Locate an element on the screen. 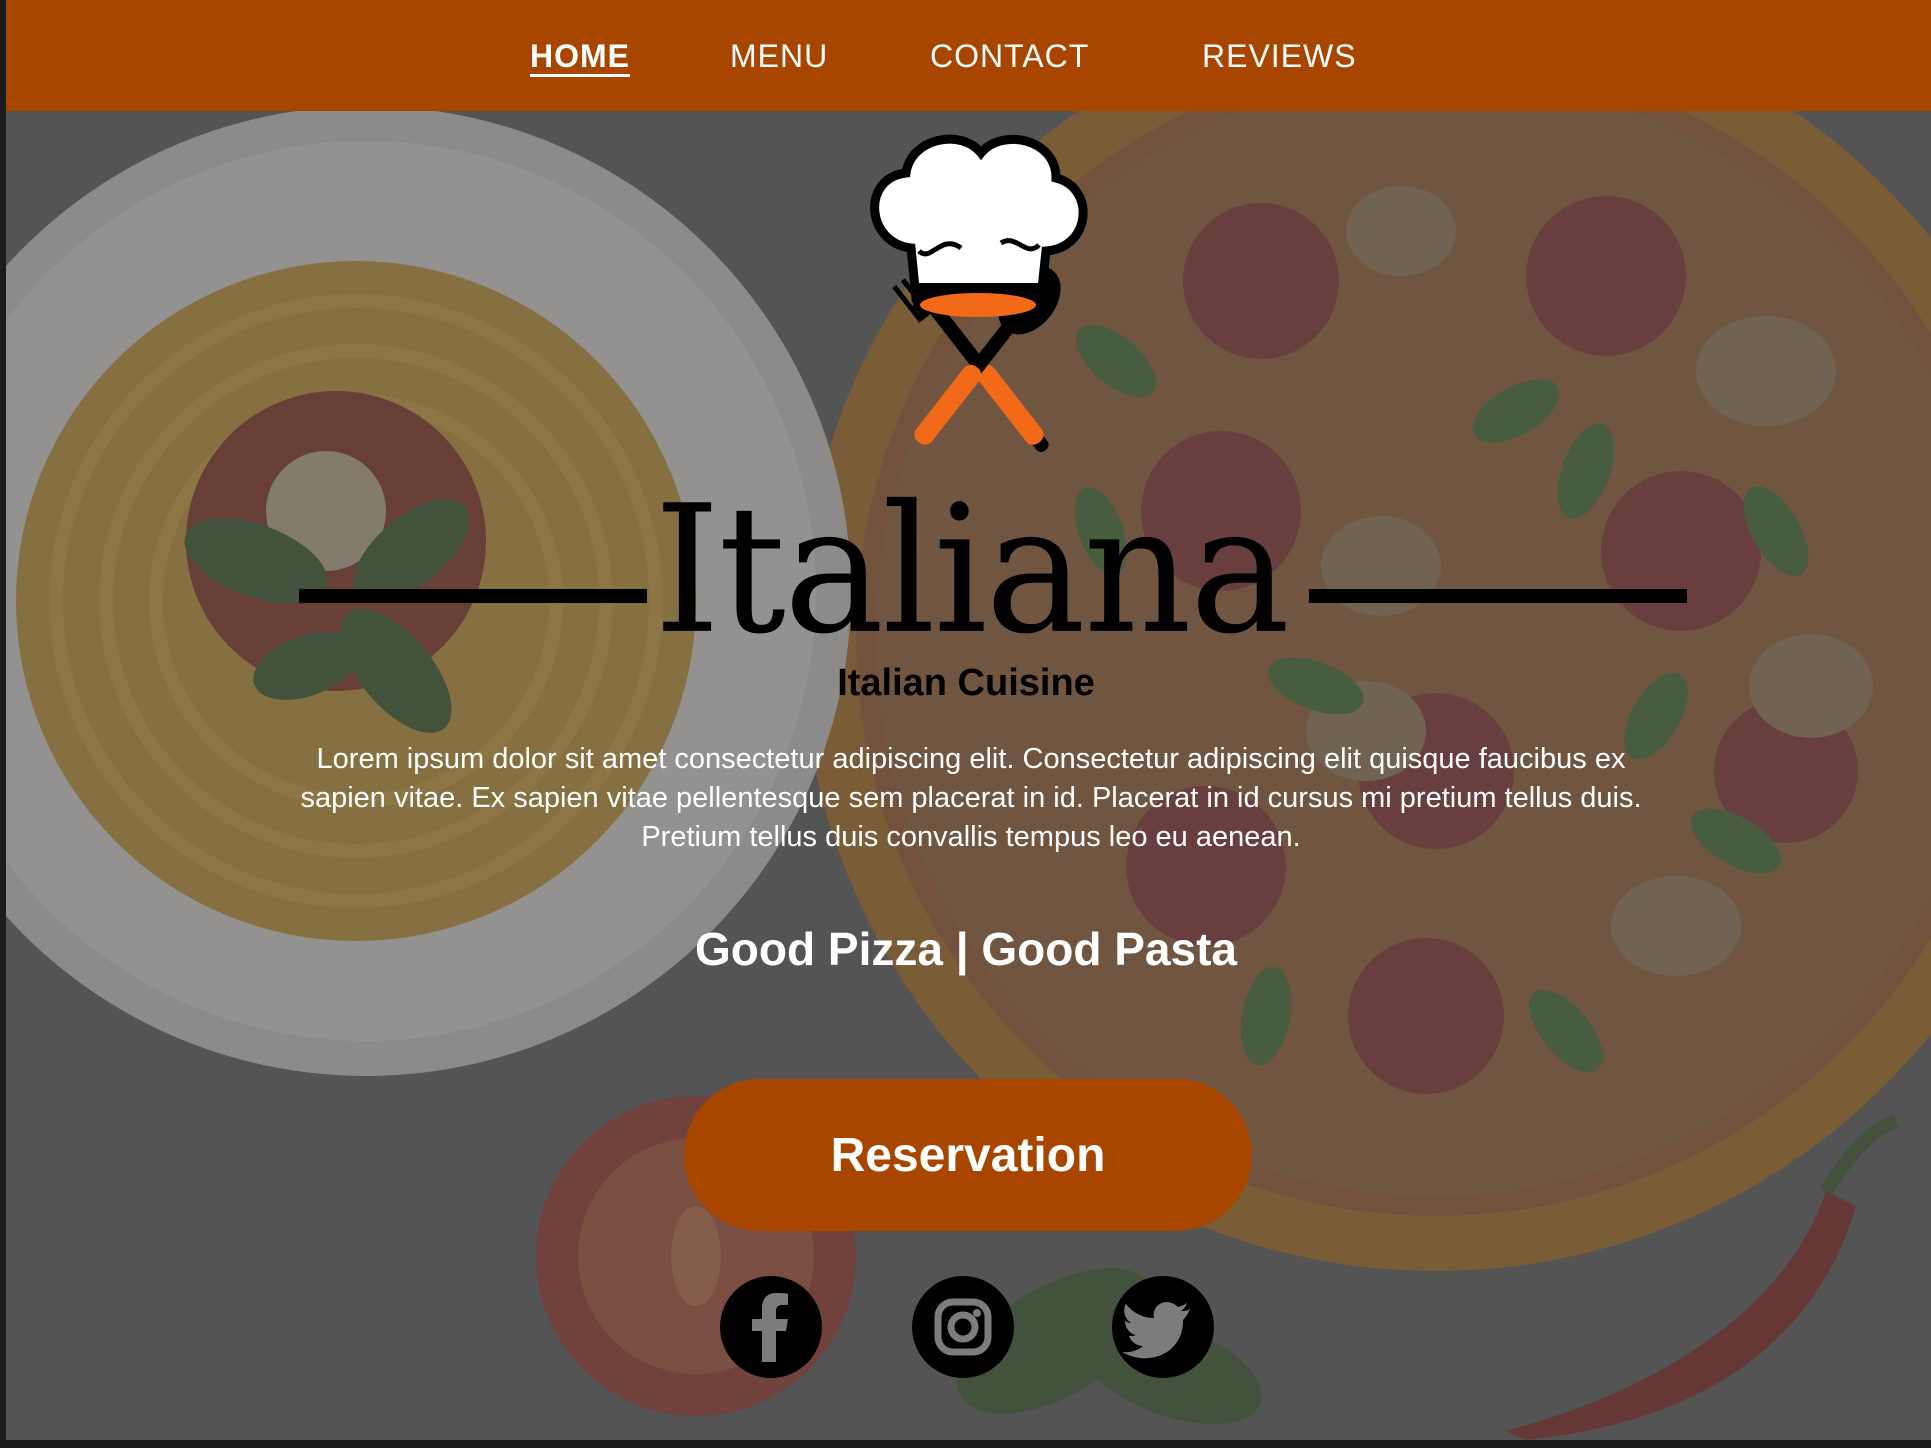 This screenshot has height=1448, width=1931. brand-subtitle: Italian Cuisine is located at coordinates (966, 683).